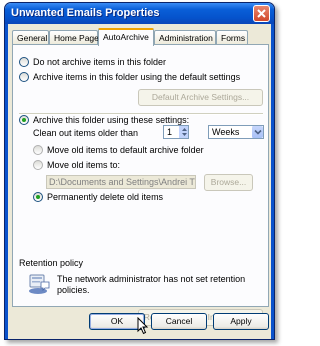 The height and width of the screenshot is (346, 320). I want to click on radio-no-archive: Do not archive items in this folder, so click(92, 62).